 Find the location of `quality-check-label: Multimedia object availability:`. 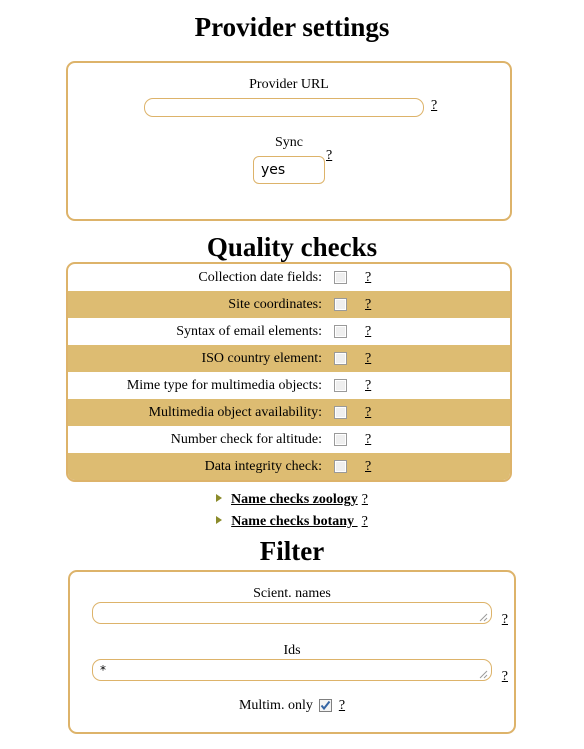

quality-check-label: Multimedia object availability: is located at coordinates (235, 412).